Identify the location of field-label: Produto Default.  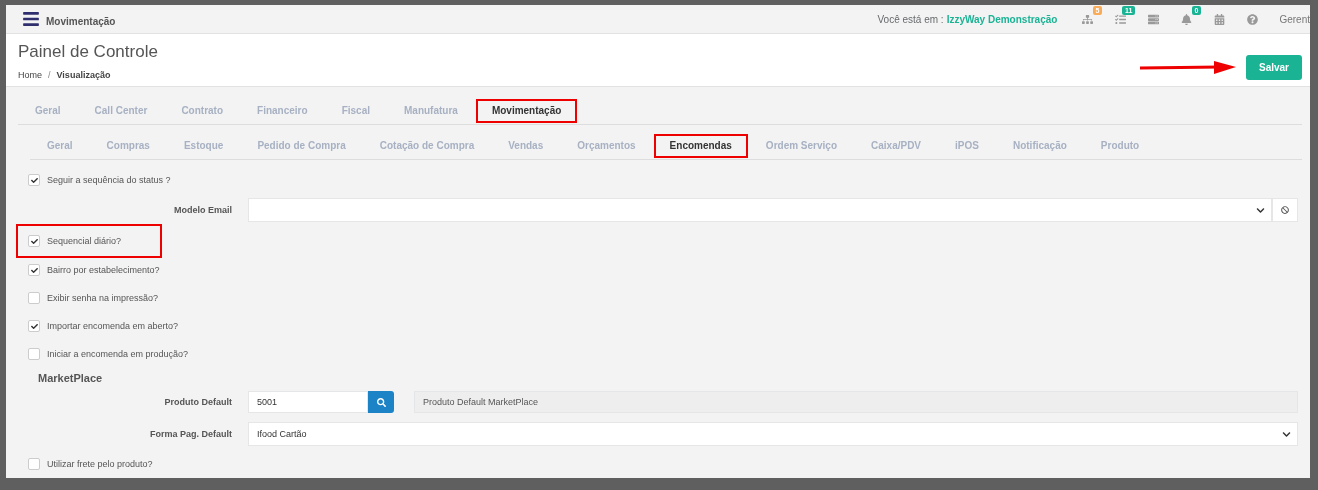
(197, 402).